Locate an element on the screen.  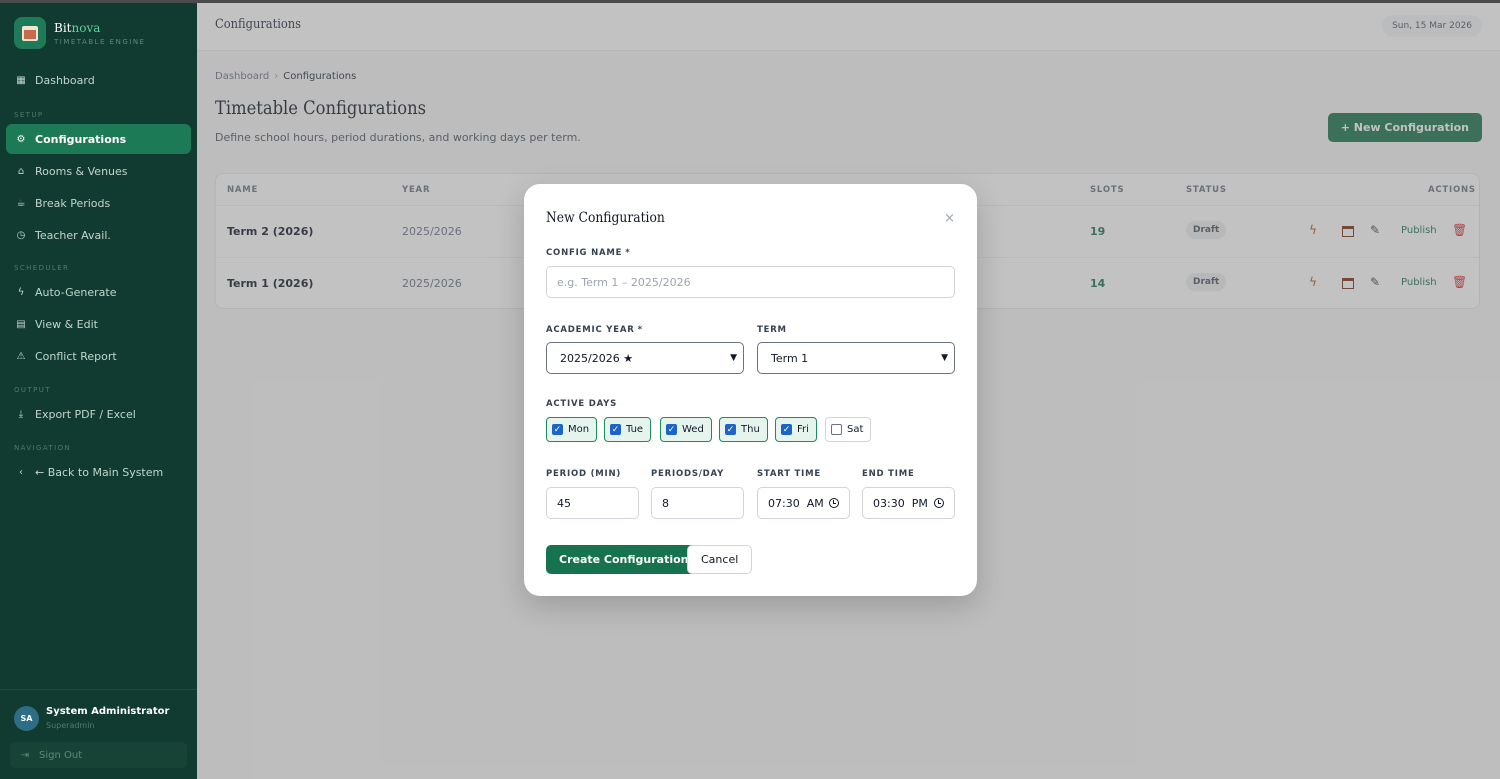
sidebar-item-conflict: ⚠ Conflict Report is located at coordinates (98, 356).